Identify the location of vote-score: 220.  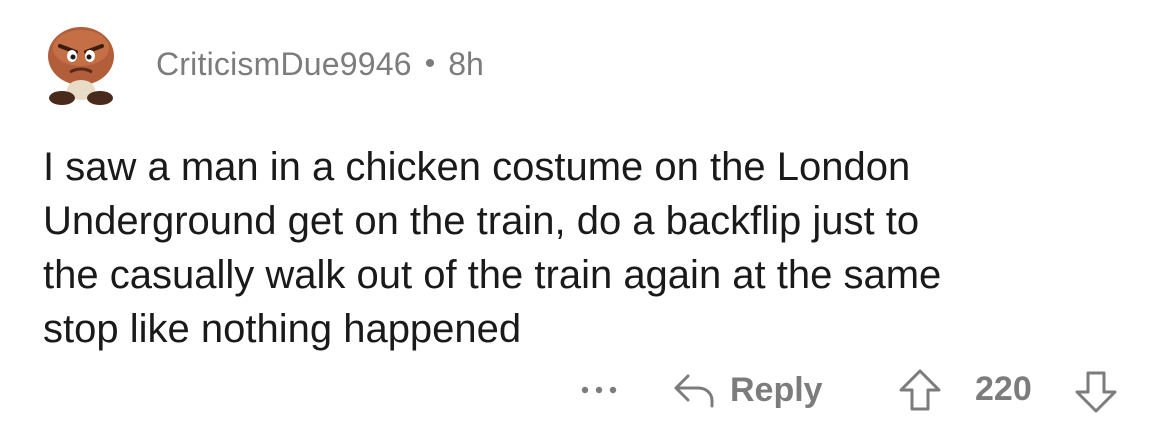
(1003, 389).